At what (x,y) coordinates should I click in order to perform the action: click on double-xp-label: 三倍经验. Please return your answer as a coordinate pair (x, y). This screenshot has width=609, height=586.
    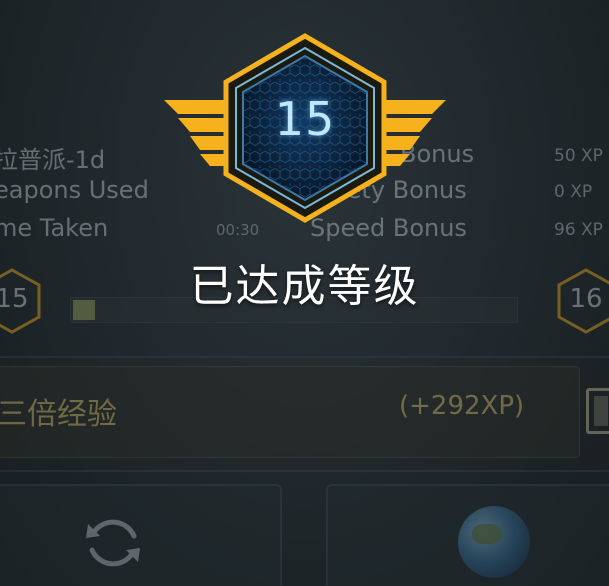
    Looking at the image, I should click on (58, 414).